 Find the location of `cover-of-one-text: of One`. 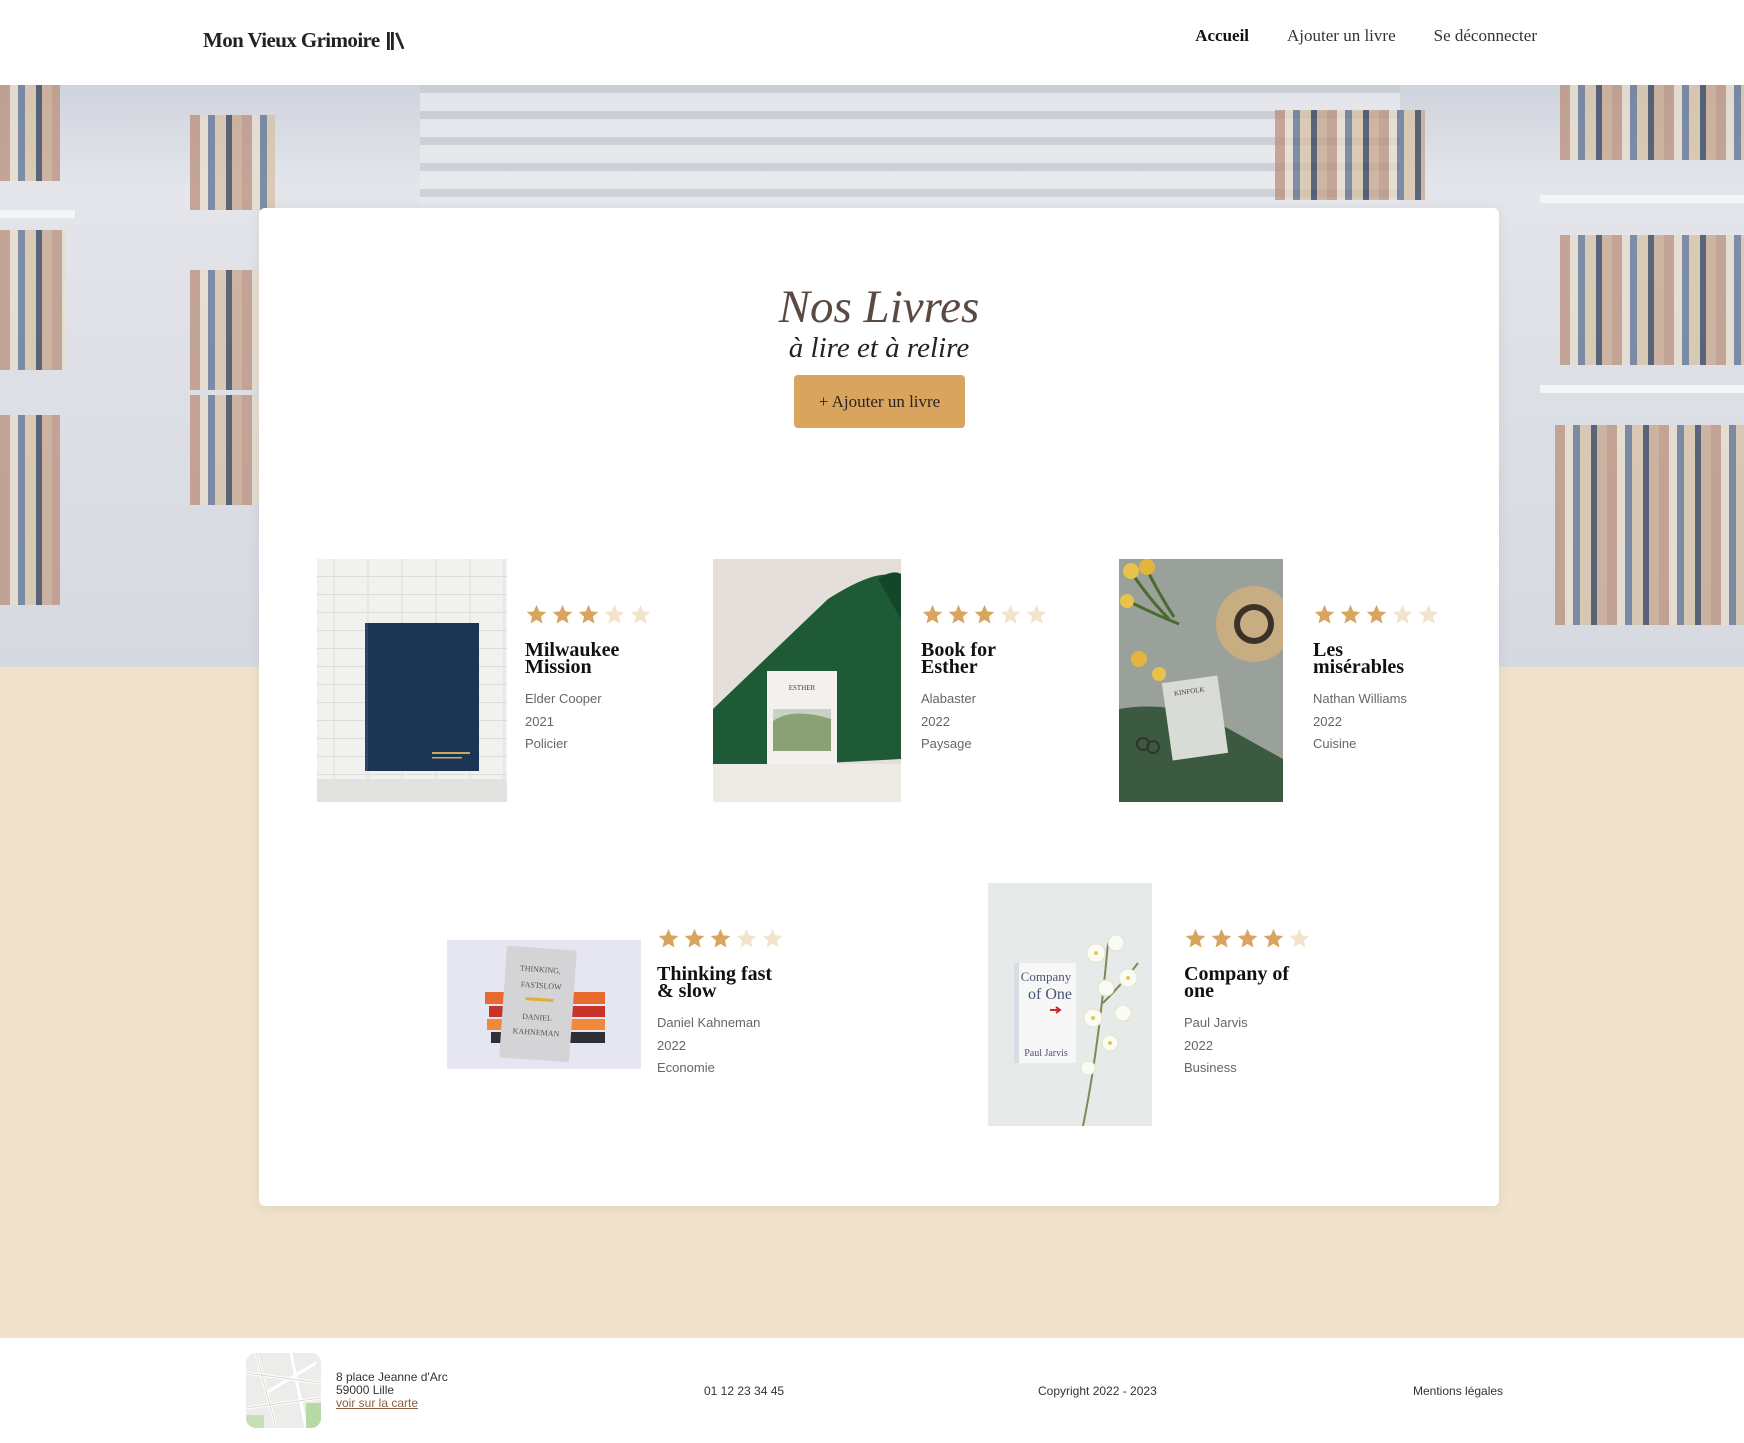

cover-of-one-text: of One is located at coordinates (1050, 994).